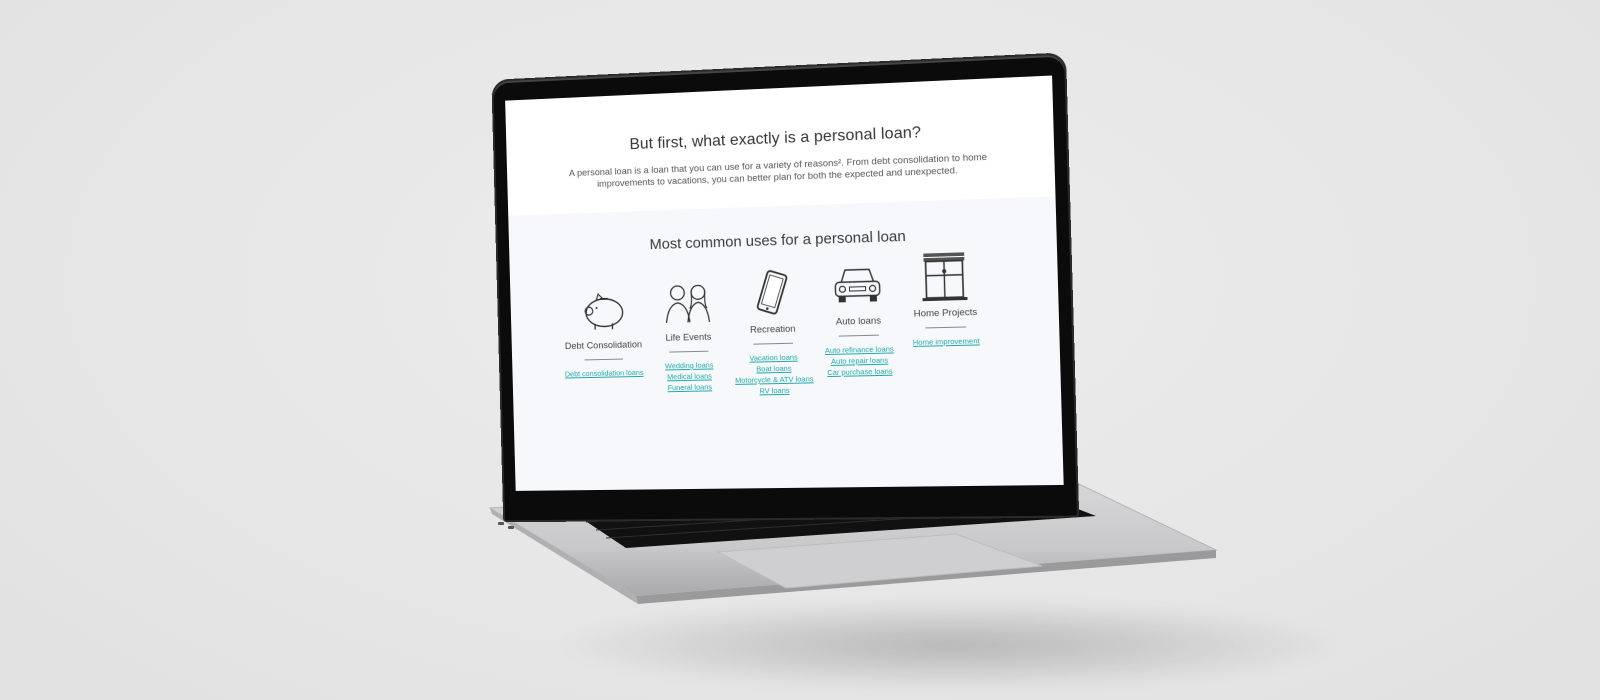 The image size is (1600, 700). Describe the element at coordinates (945, 313) in the screenshot. I see `category-name: Home Projects` at that location.